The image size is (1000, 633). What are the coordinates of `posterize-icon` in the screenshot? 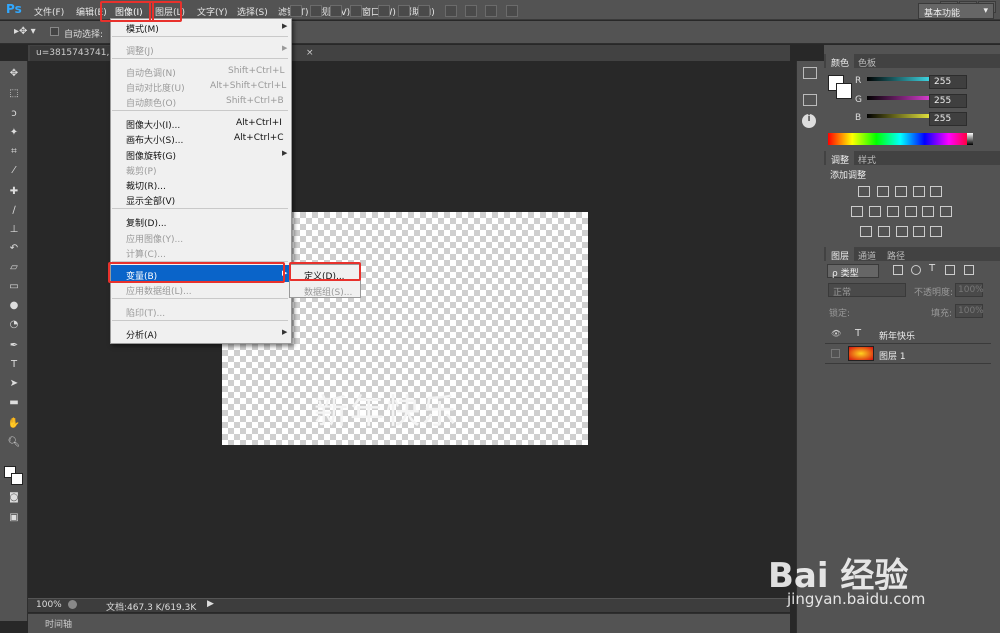 It's located at (884, 231).